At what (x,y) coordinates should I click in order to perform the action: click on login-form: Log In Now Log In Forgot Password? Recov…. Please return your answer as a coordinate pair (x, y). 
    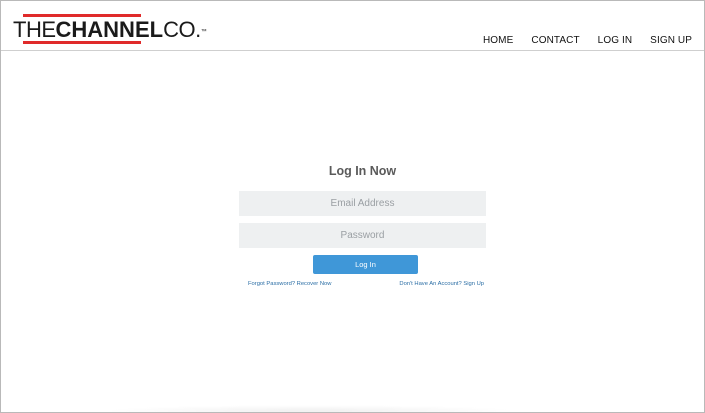
    Looking at the image, I should click on (362, 225).